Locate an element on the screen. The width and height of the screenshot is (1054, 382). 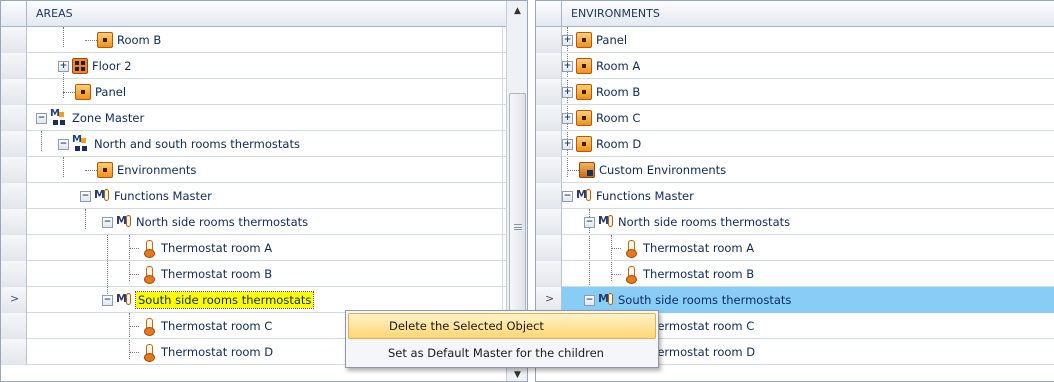
row-selector: > is located at coordinates (14, 300).